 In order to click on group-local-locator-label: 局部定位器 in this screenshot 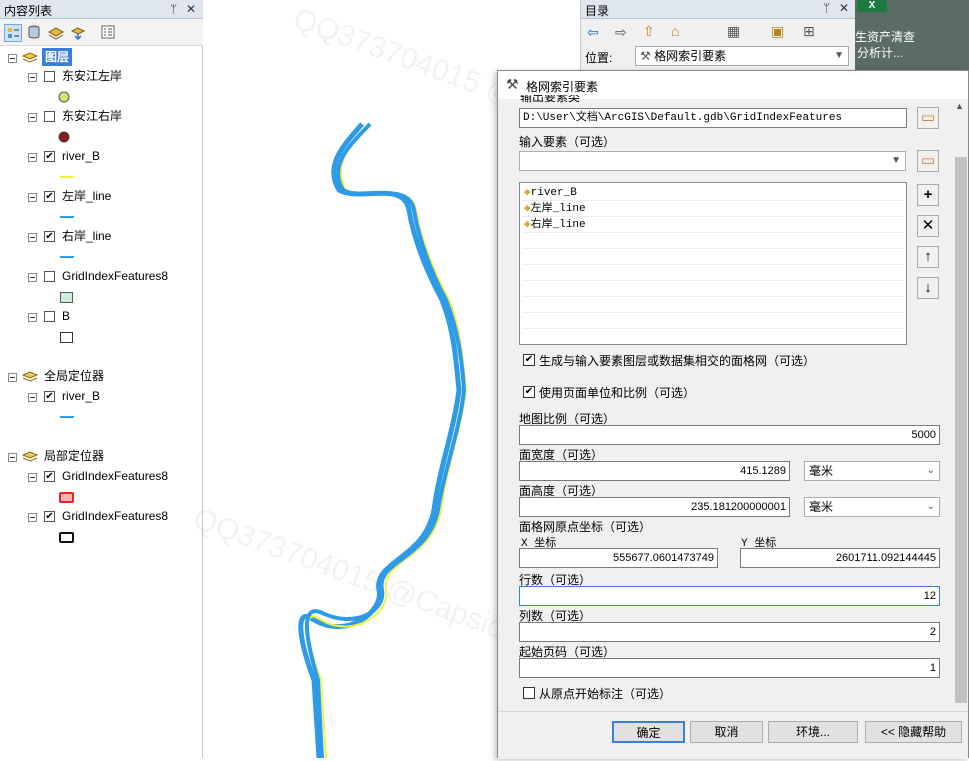, I will do `click(74, 456)`.